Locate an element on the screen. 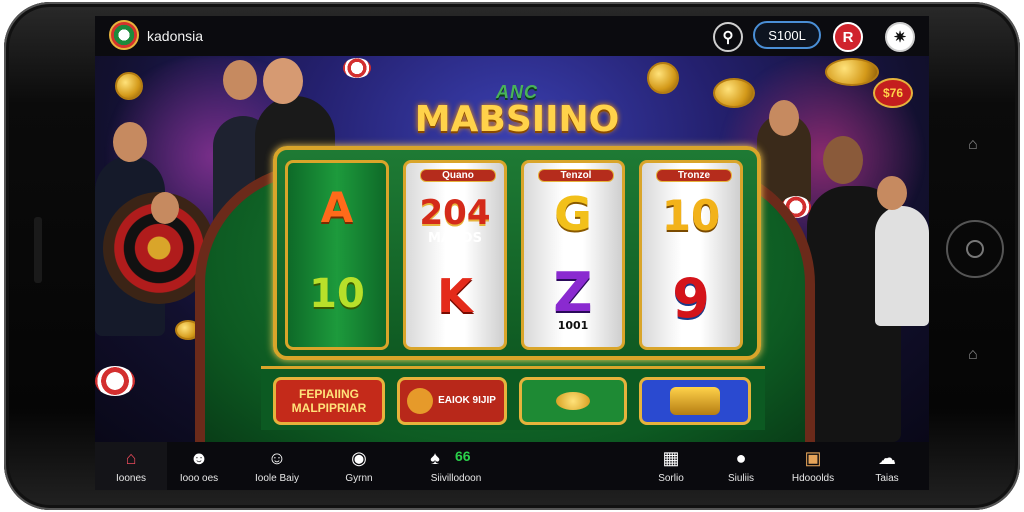 This screenshot has height=512, width=1024. woman2-figure is located at coordinates (902, 266).